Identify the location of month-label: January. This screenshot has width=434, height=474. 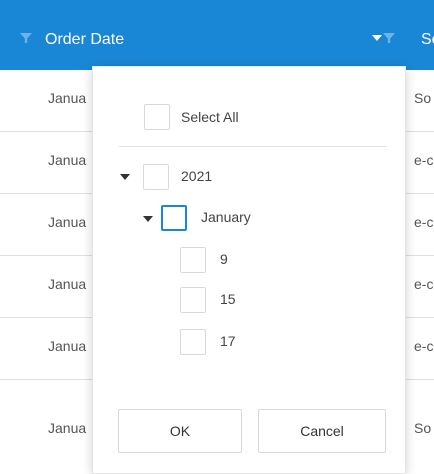
(226, 217).